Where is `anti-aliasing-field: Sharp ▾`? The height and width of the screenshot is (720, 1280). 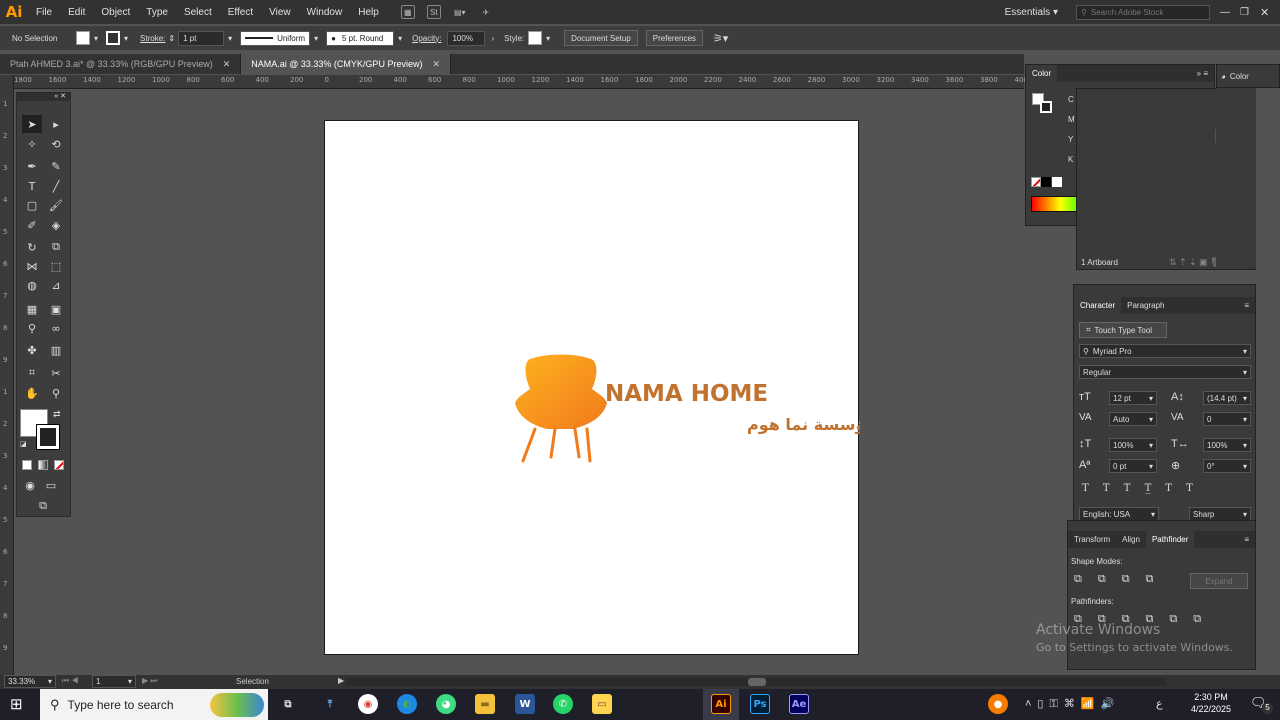 anti-aliasing-field: Sharp ▾ is located at coordinates (1220, 514).